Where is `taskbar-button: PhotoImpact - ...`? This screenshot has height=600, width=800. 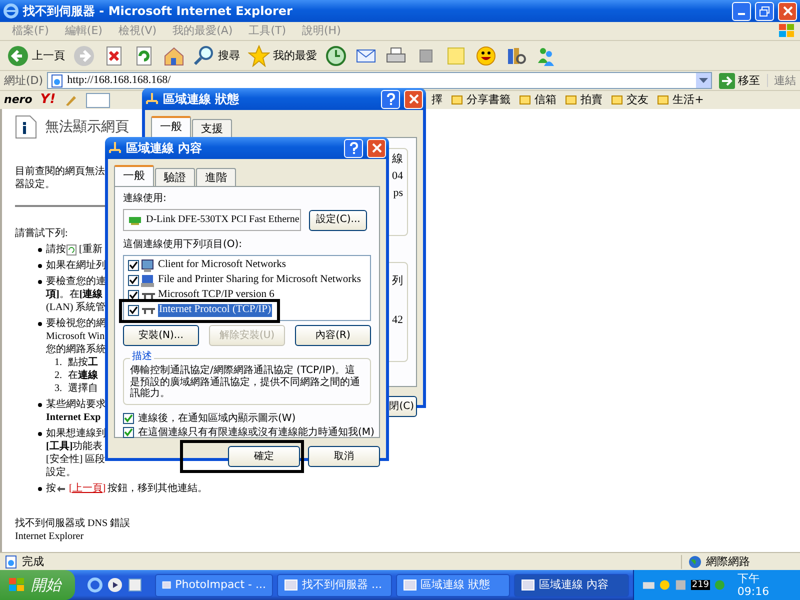 taskbar-button: PhotoImpact - ... is located at coordinates (214, 585).